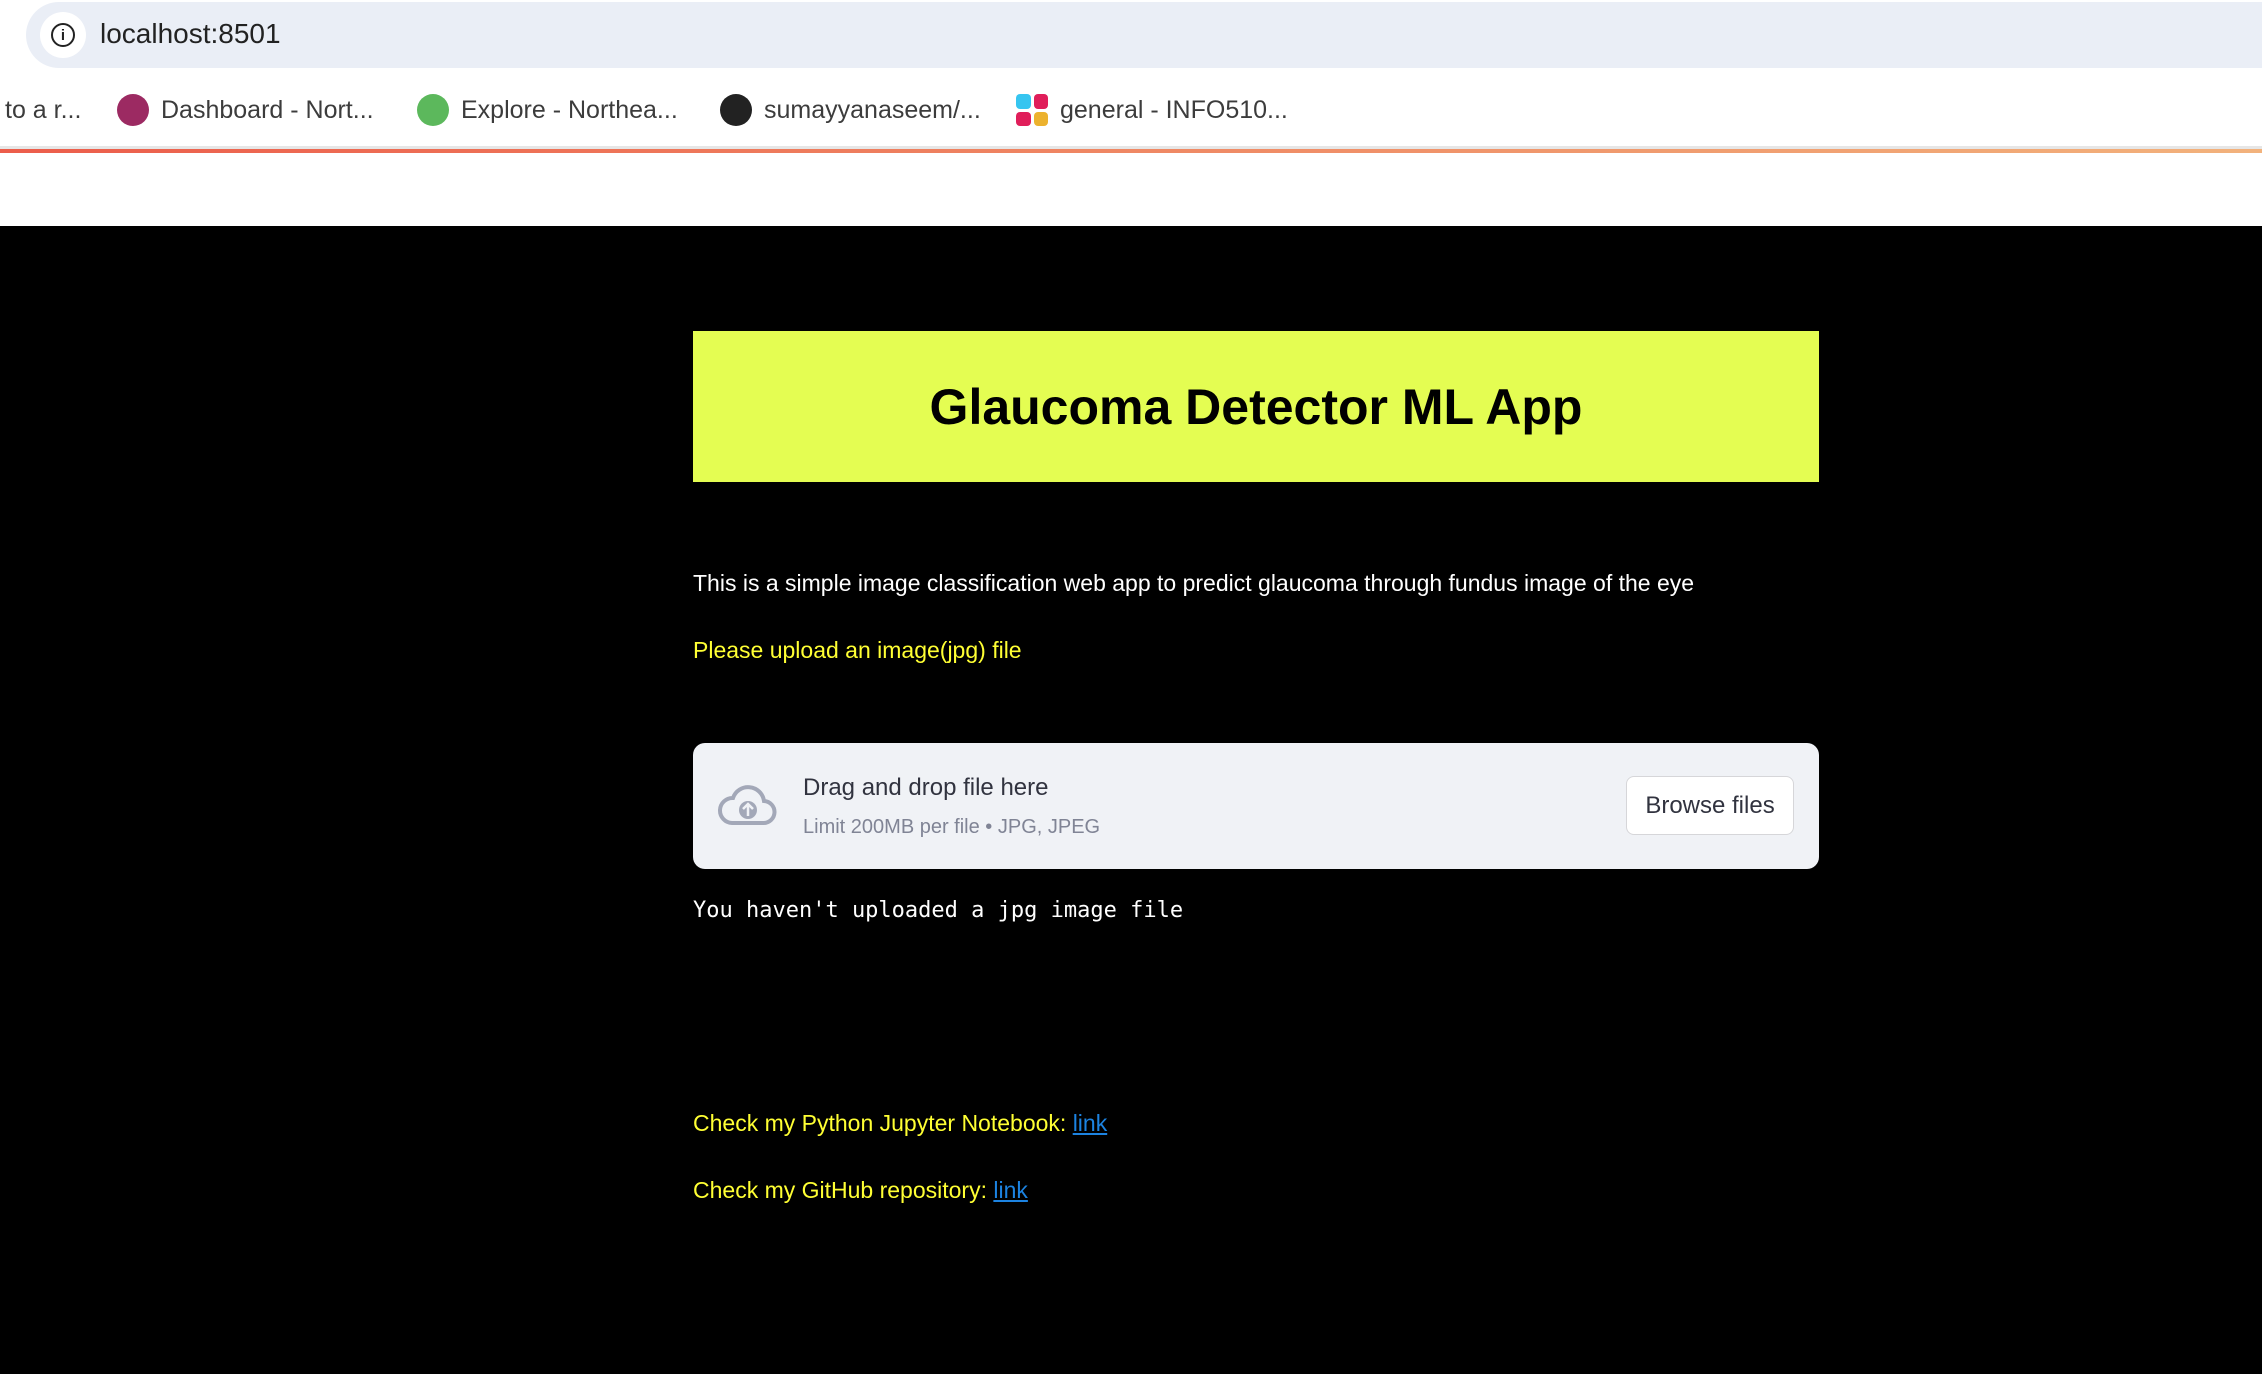 Image resolution: width=2262 pixels, height=1374 pixels. What do you see at coordinates (843, 1190) in the screenshot?
I see `github-label: Check my GitHub repository:` at bounding box center [843, 1190].